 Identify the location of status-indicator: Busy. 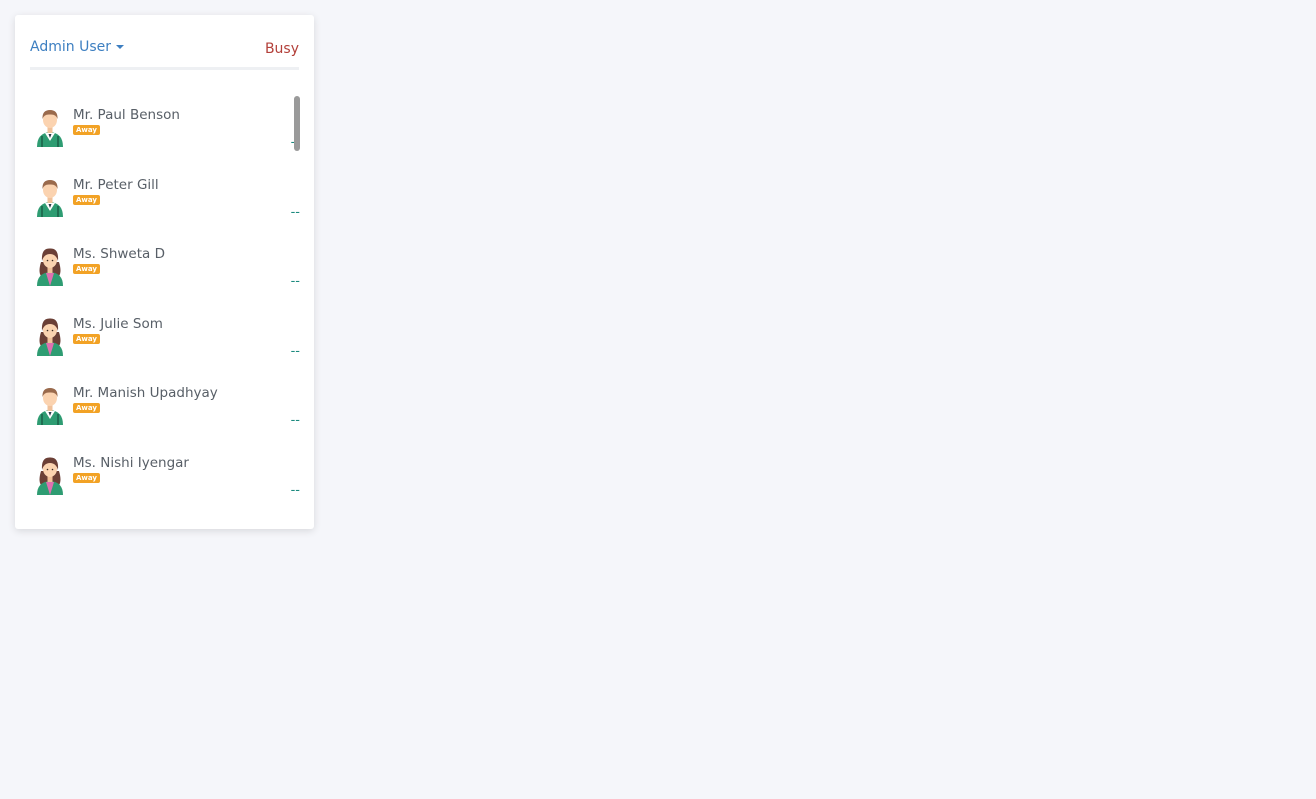
(282, 49).